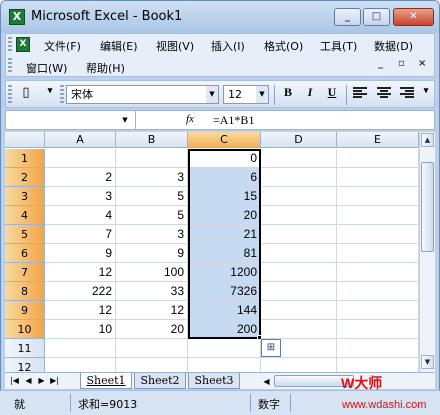 This screenshot has width=440, height=415. Describe the element at coordinates (26, 94) in the screenshot. I see `new-document-icon: ▯` at that location.